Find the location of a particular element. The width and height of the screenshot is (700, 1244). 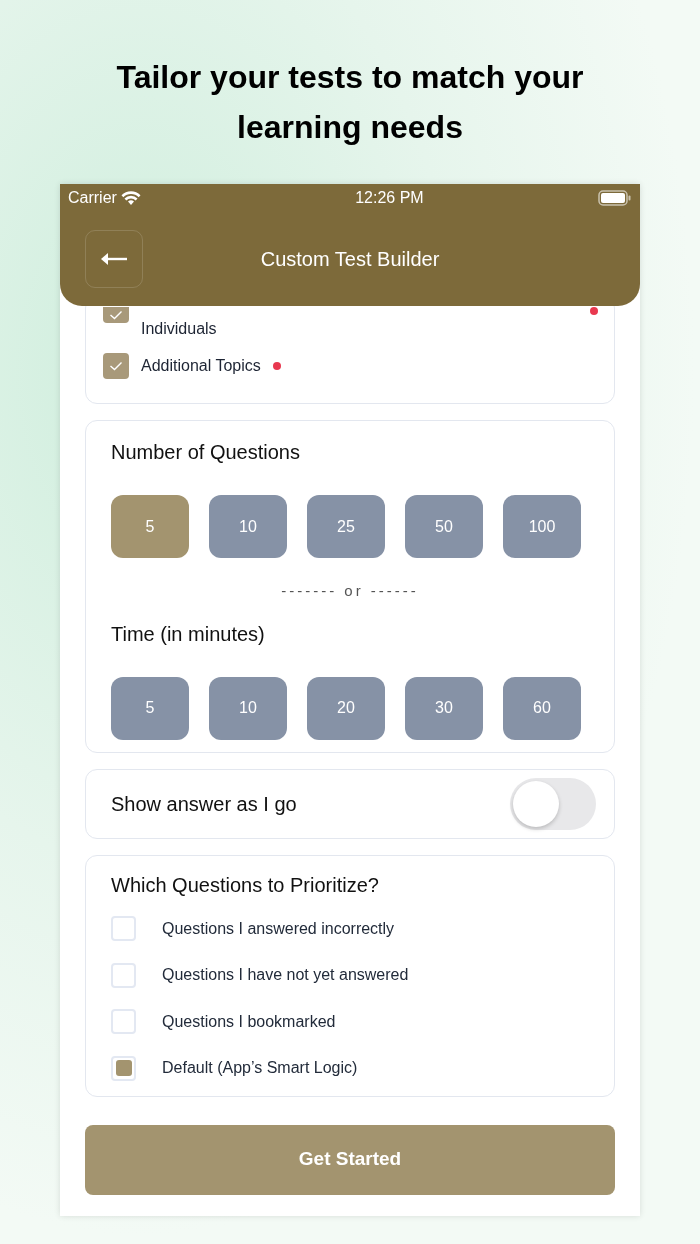

topic-label: Individuals is located at coordinates (179, 329).